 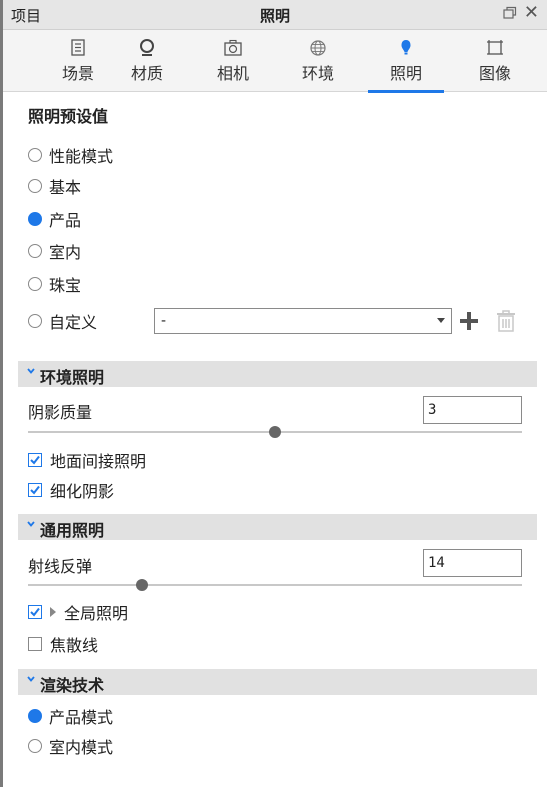 What do you see at coordinates (164, 321) in the screenshot?
I see `select-value: -` at bounding box center [164, 321].